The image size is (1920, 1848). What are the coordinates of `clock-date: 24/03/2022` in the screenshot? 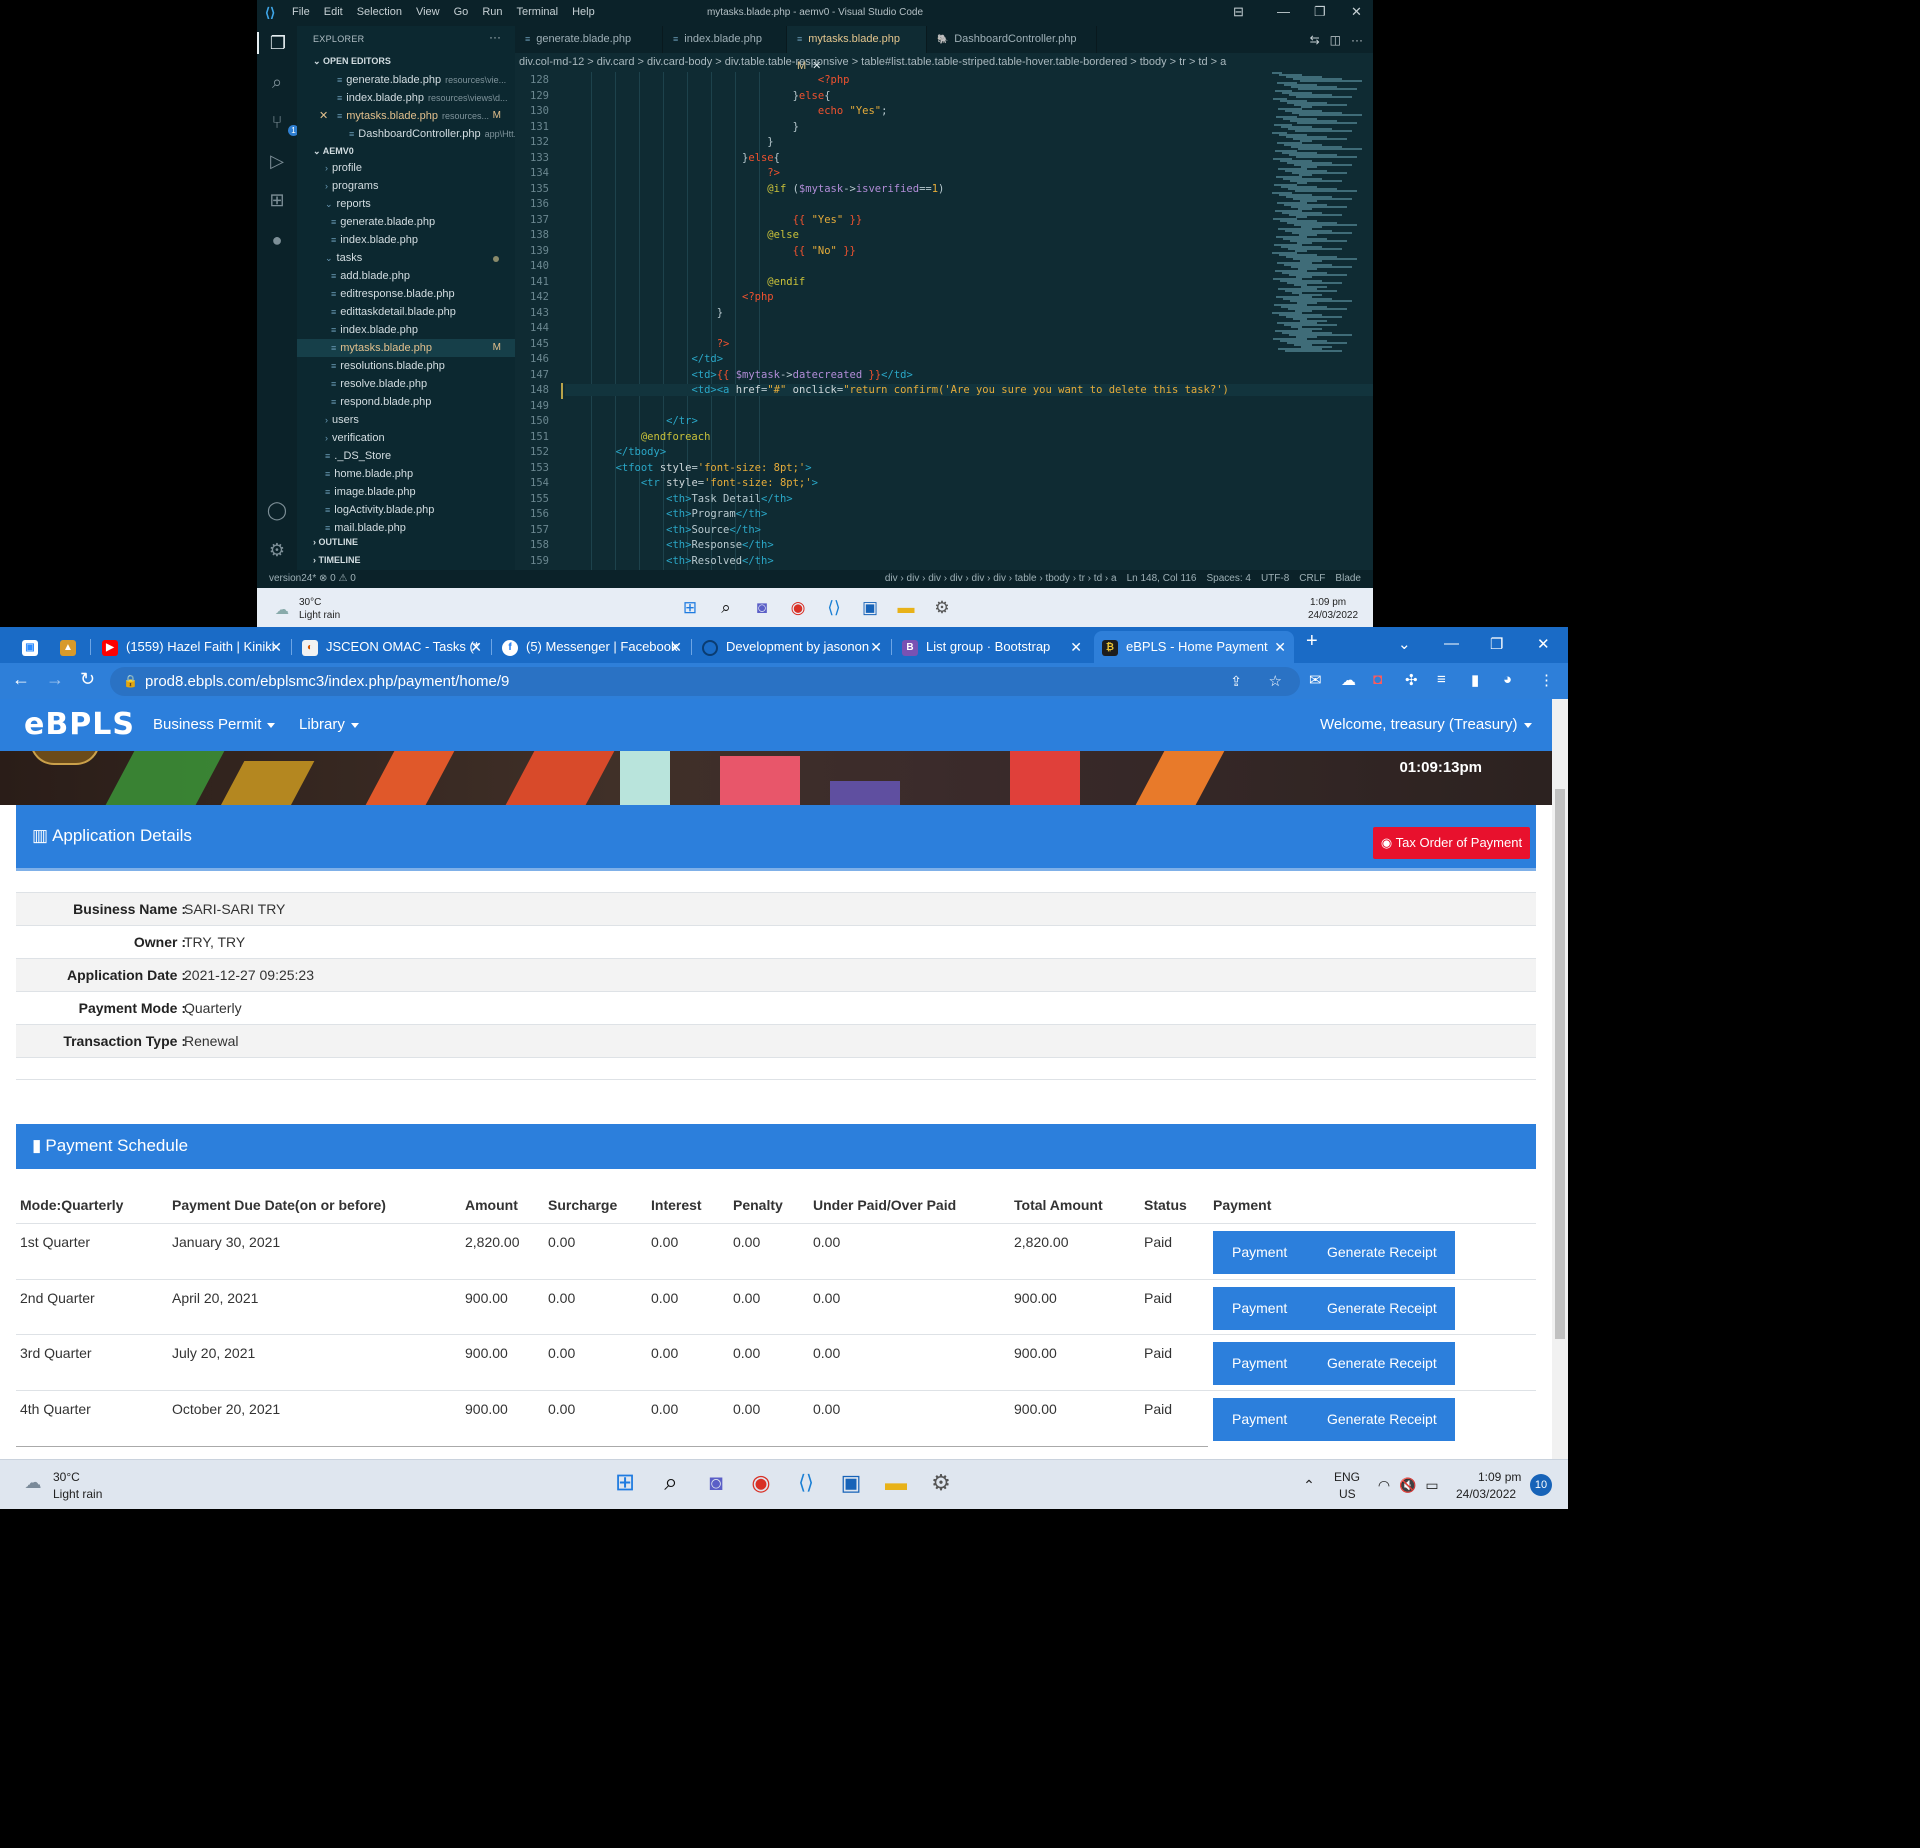 It's located at (1486, 1494).